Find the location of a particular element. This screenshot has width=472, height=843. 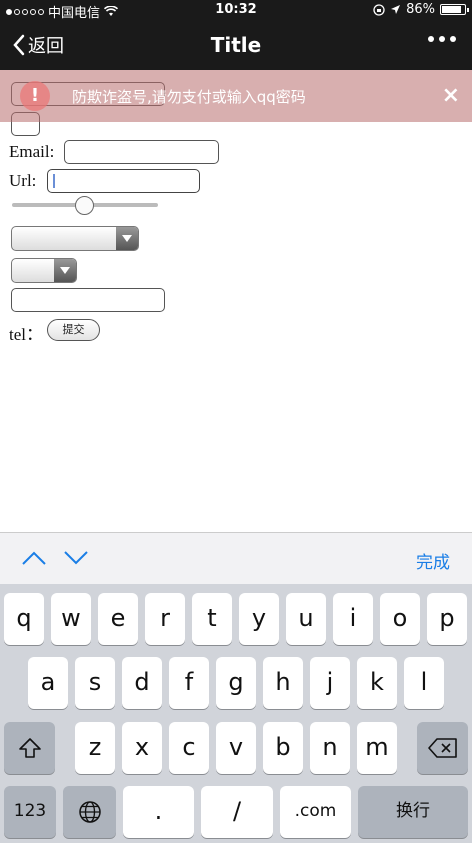

key-e: e is located at coordinates (118, 619).